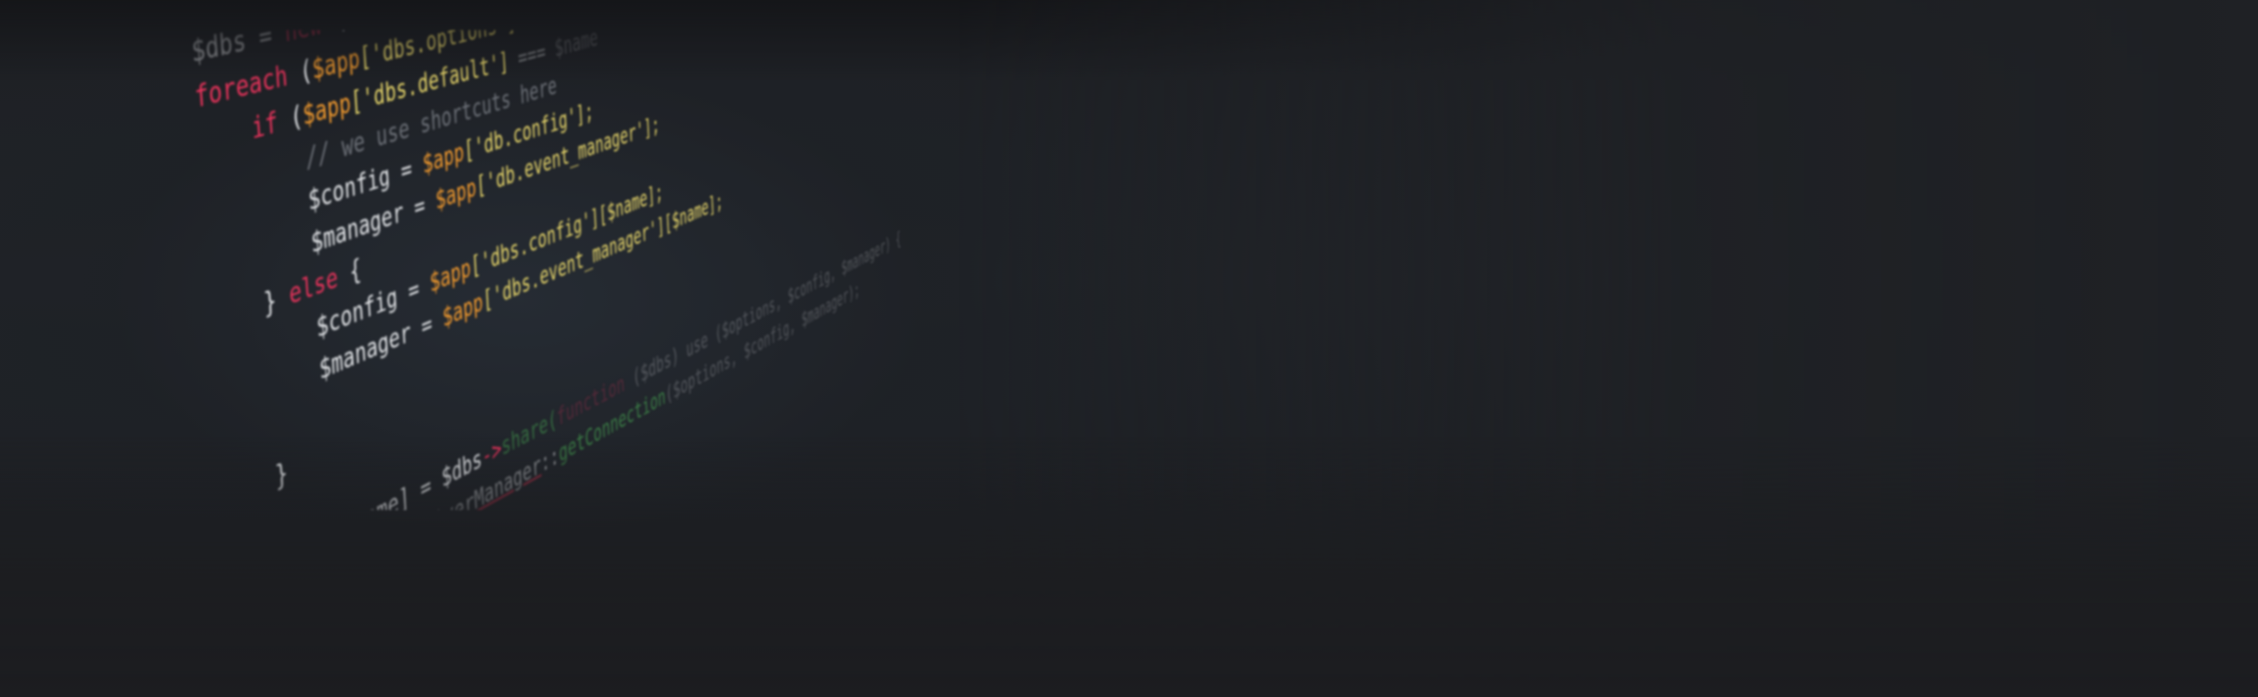 Image resolution: width=2258 pixels, height=697 pixels. I want to click on code-token: $app, so click(336, 64).